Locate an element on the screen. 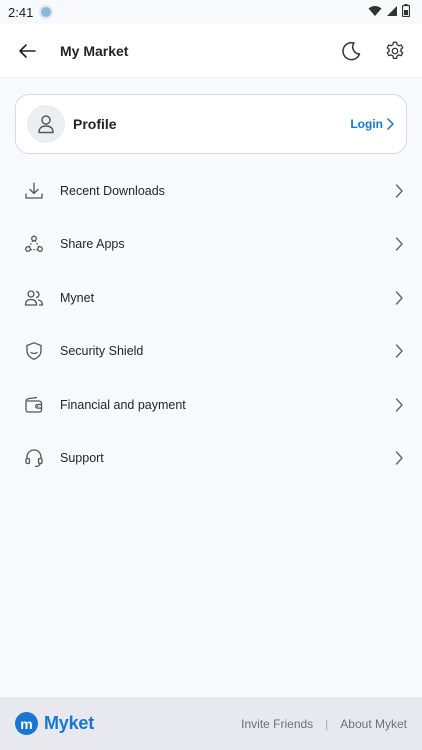 Image resolution: width=422 pixels, height=750 pixels. gear-icon is located at coordinates (395, 50).